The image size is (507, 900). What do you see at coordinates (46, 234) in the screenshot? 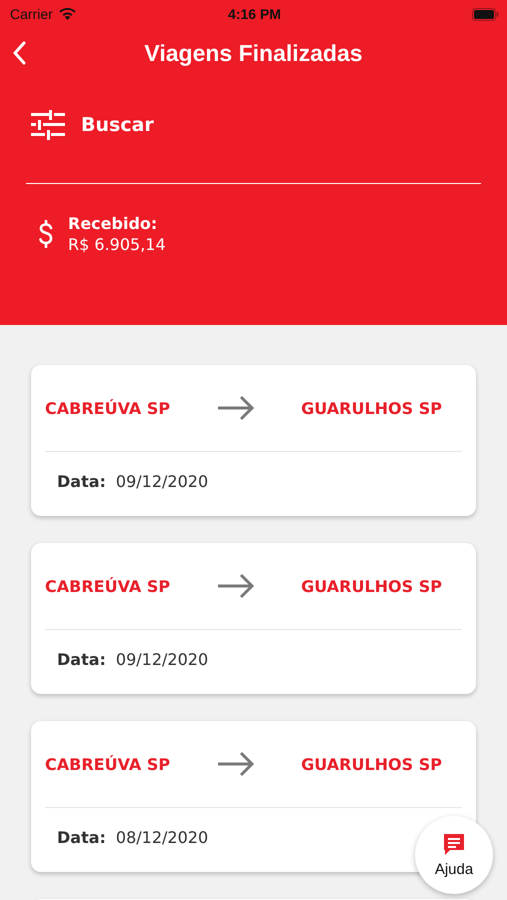
I see `dollar-icon` at bounding box center [46, 234].